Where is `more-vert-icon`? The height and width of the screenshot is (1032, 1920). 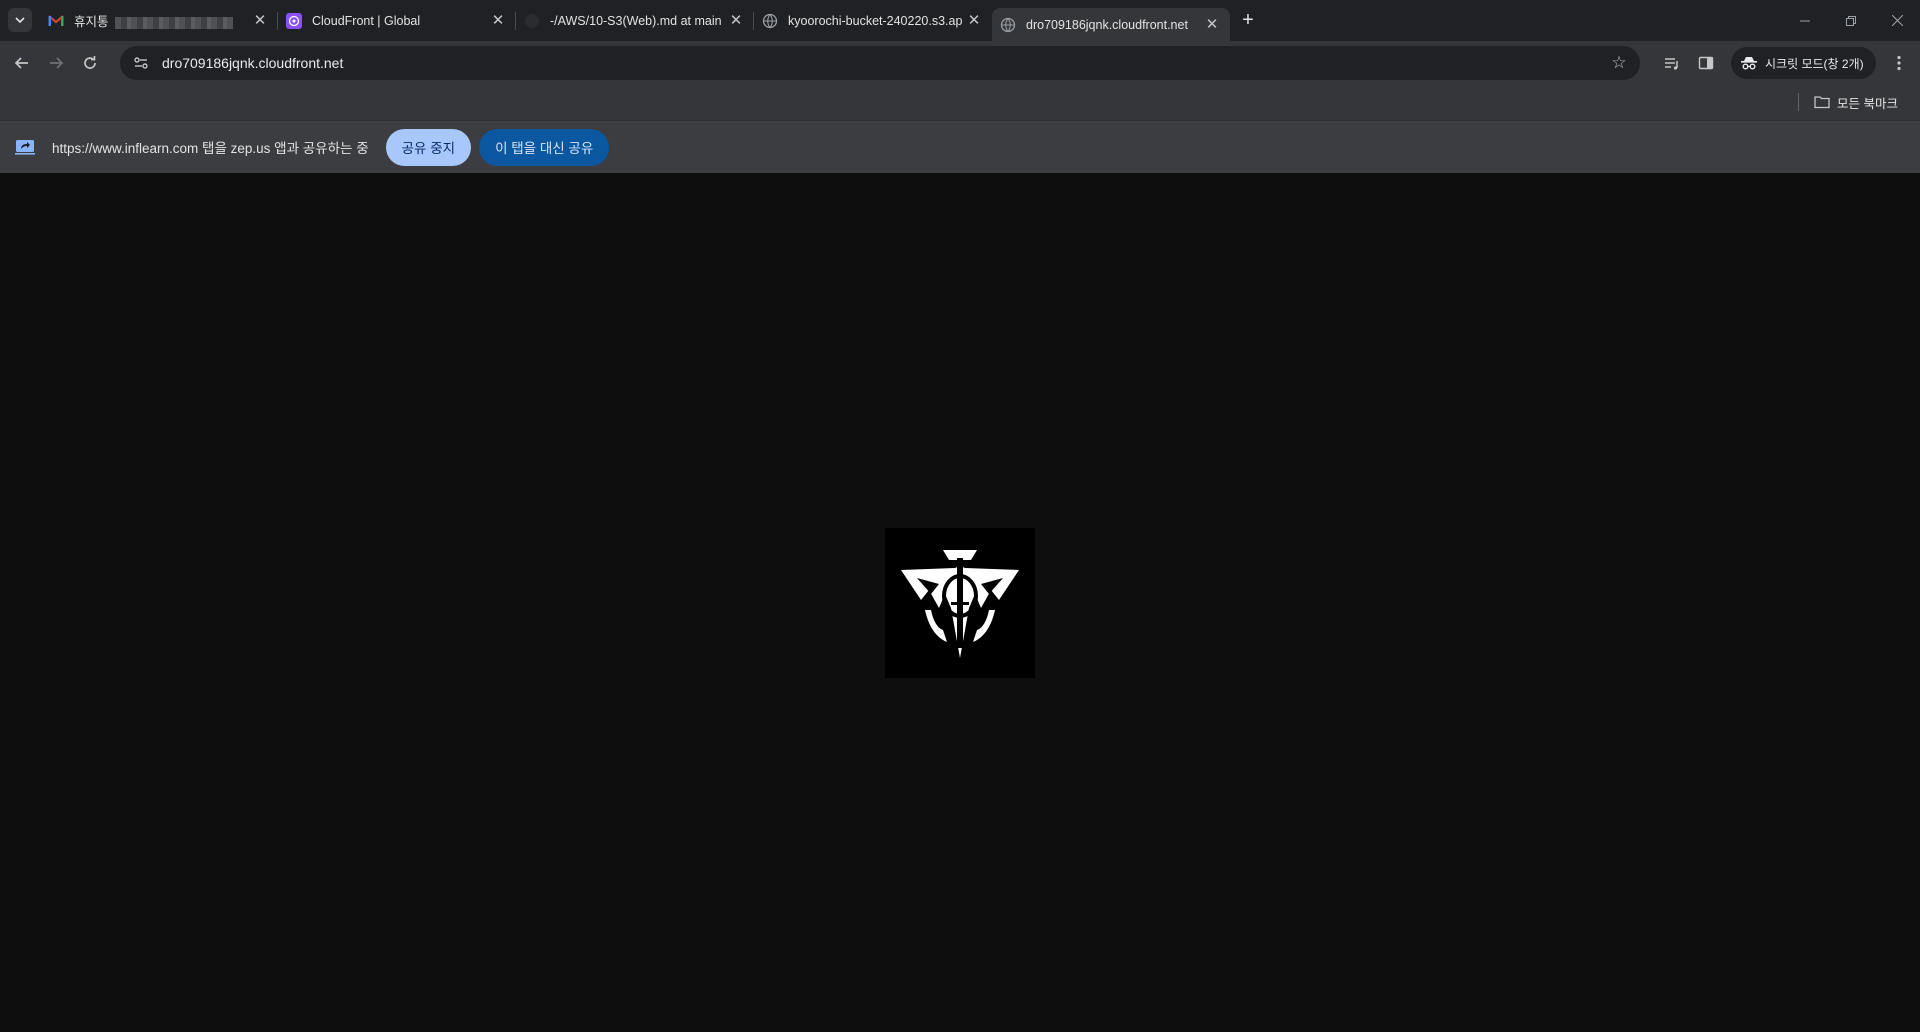
more-vert-icon is located at coordinates (1899, 63).